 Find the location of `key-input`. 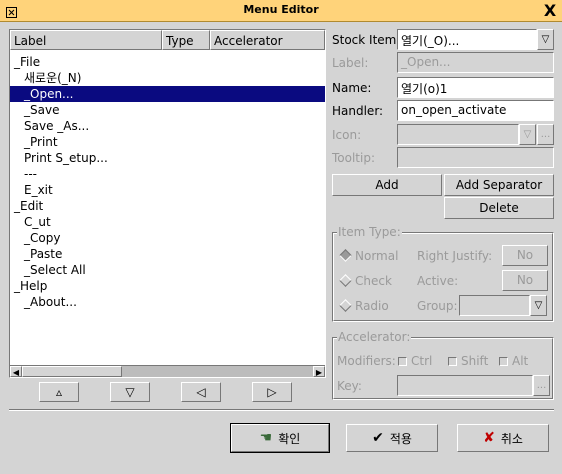

key-input is located at coordinates (465, 385).